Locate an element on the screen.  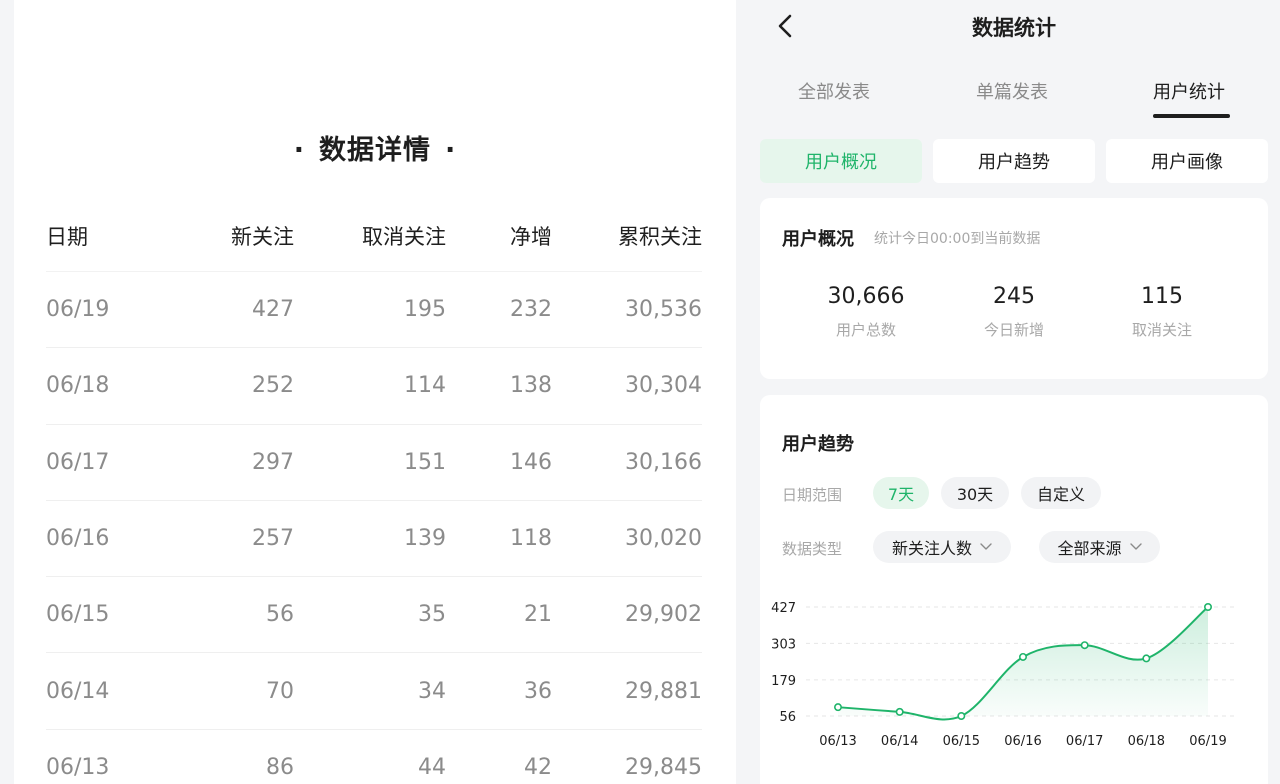
cell-net-growth: 138 is located at coordinates (531, 386).